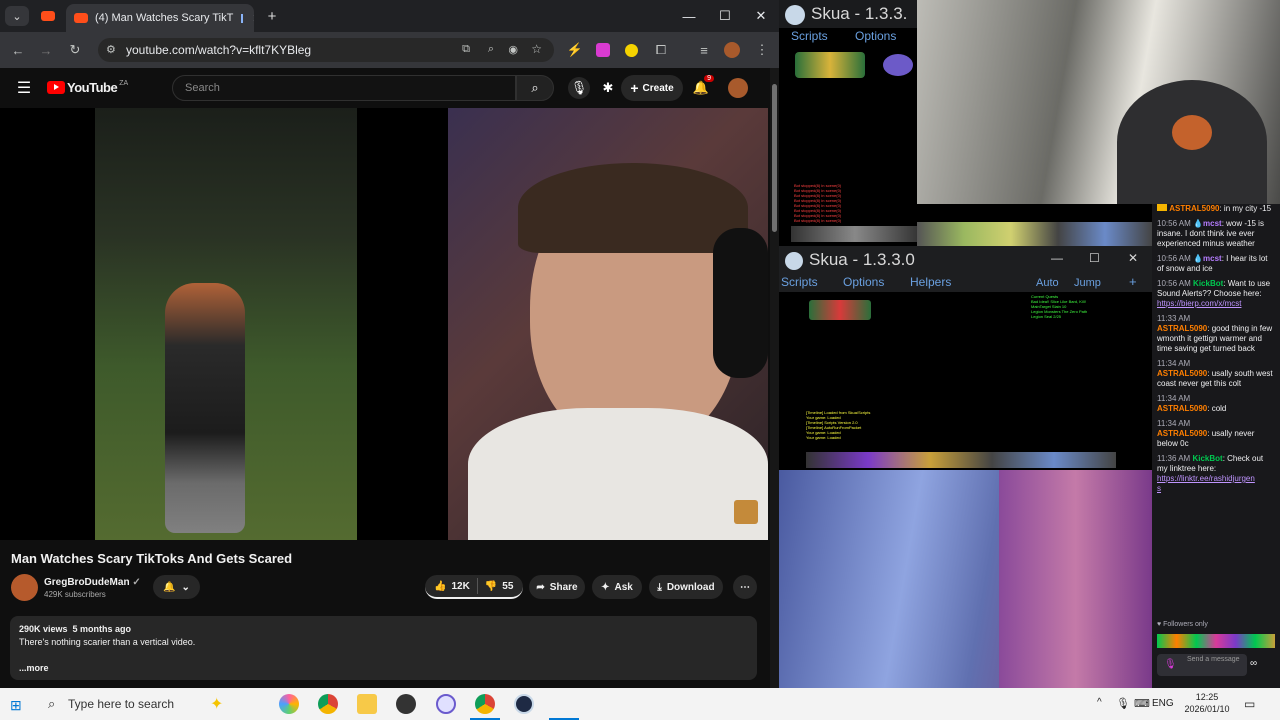  What do you see at coordinates (389, 16) in the screenshot?
I see `tab-strip: ⌄ (4) Man Watches Scary TikT ✕ + — ☐ ✕` at bounding box center [389, 16].